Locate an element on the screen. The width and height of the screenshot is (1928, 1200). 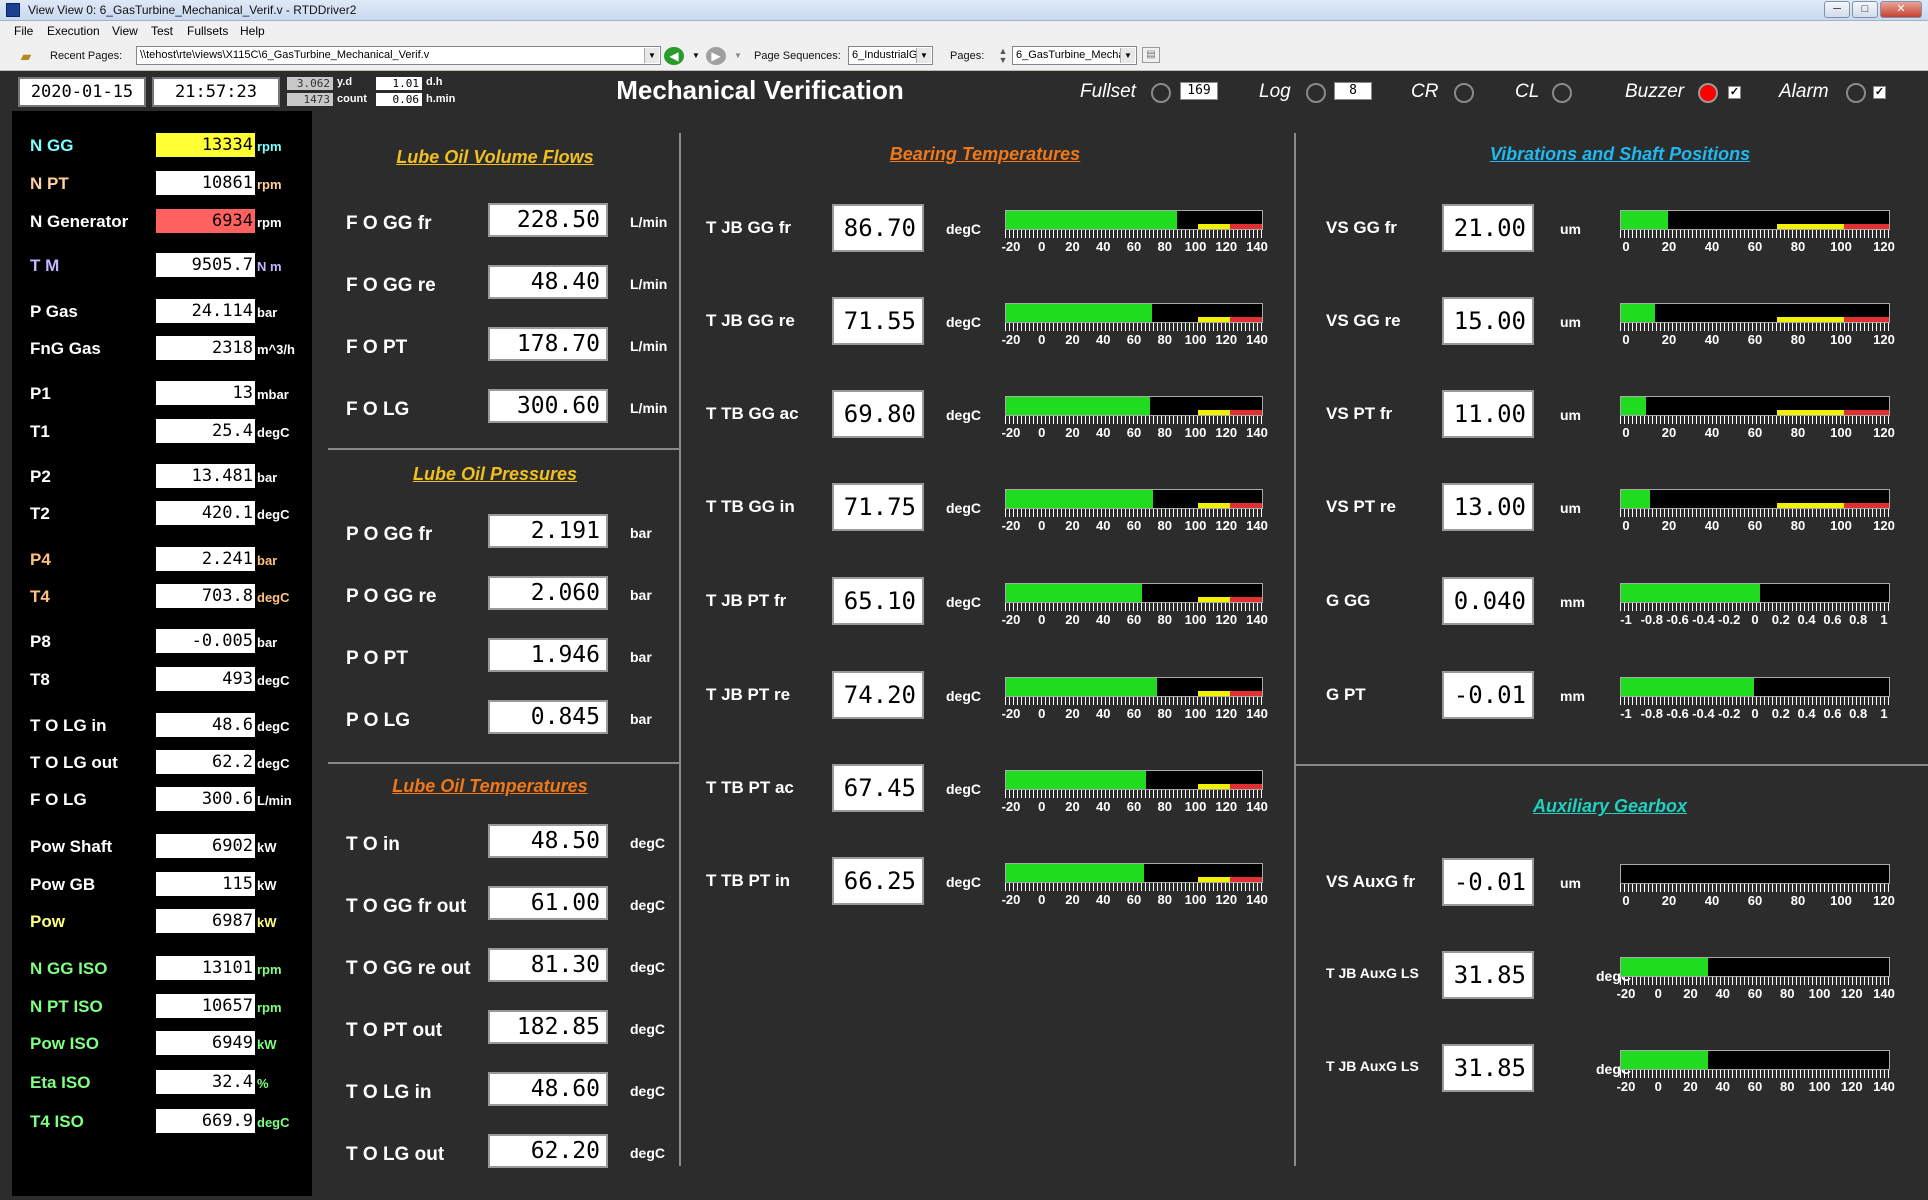
flows-row-value: 178.70 is located at coordinates (548, 344).